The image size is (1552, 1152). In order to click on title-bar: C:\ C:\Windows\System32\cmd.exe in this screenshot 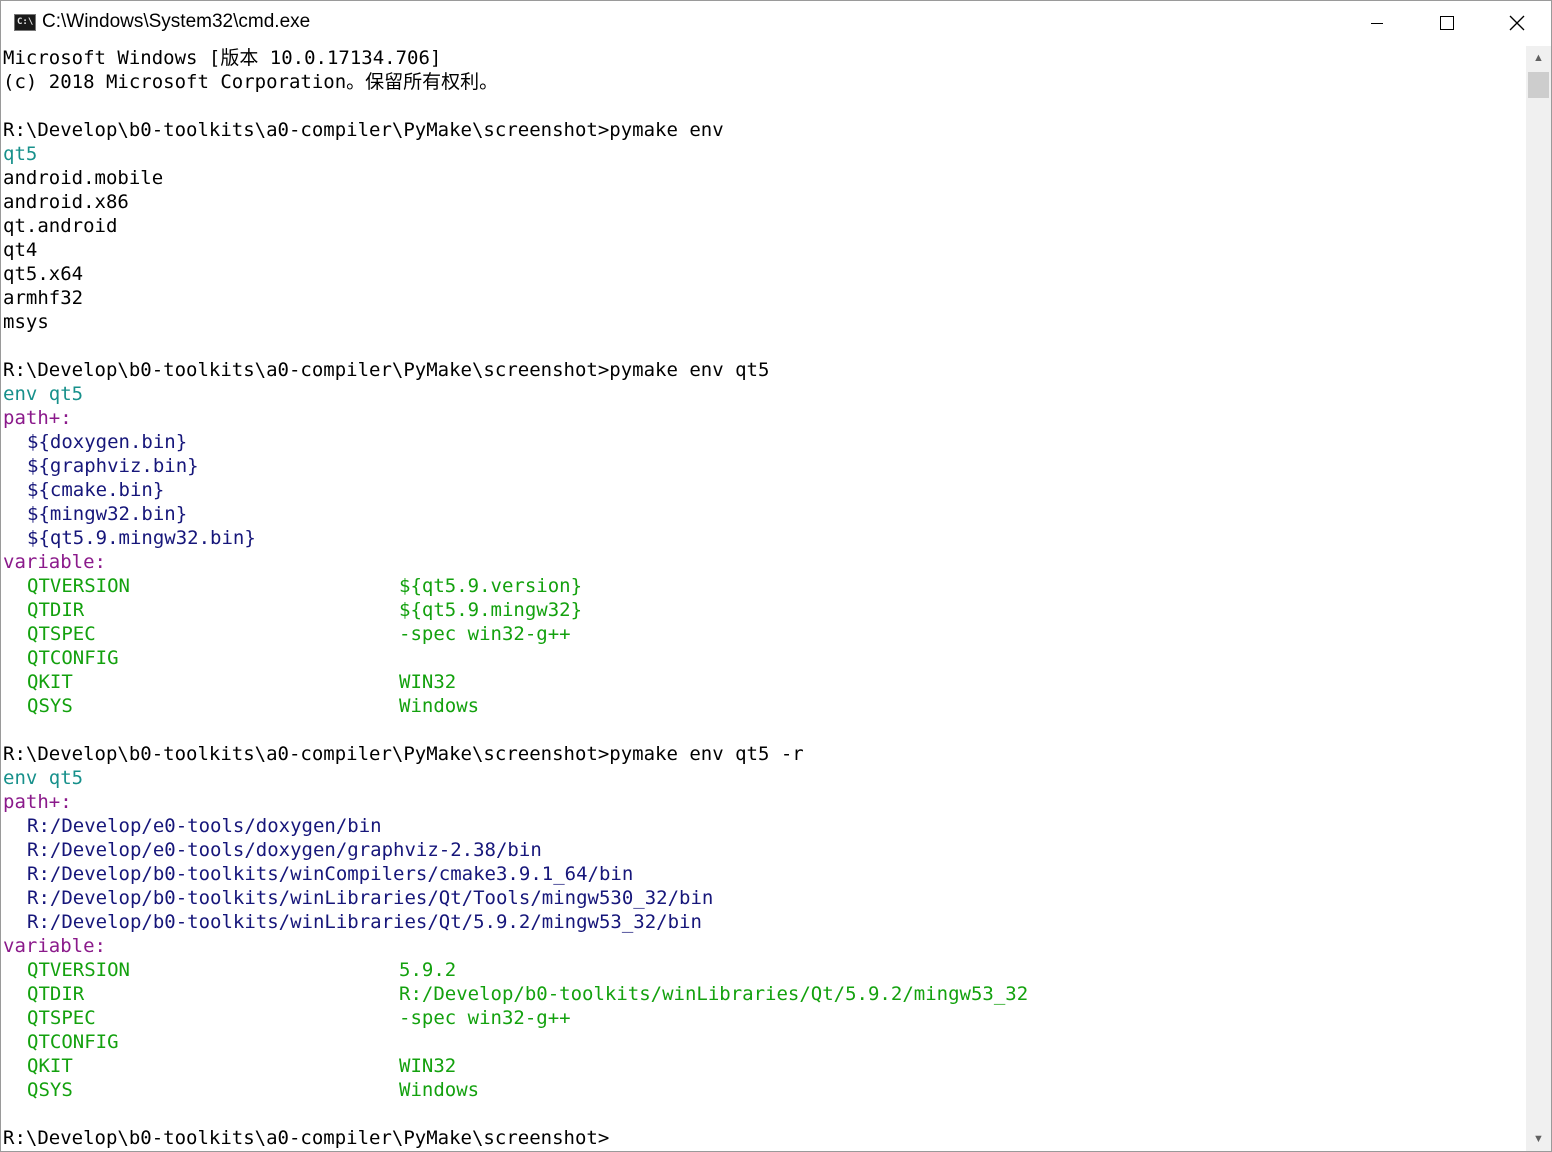, I will do `click(776, 23)`.